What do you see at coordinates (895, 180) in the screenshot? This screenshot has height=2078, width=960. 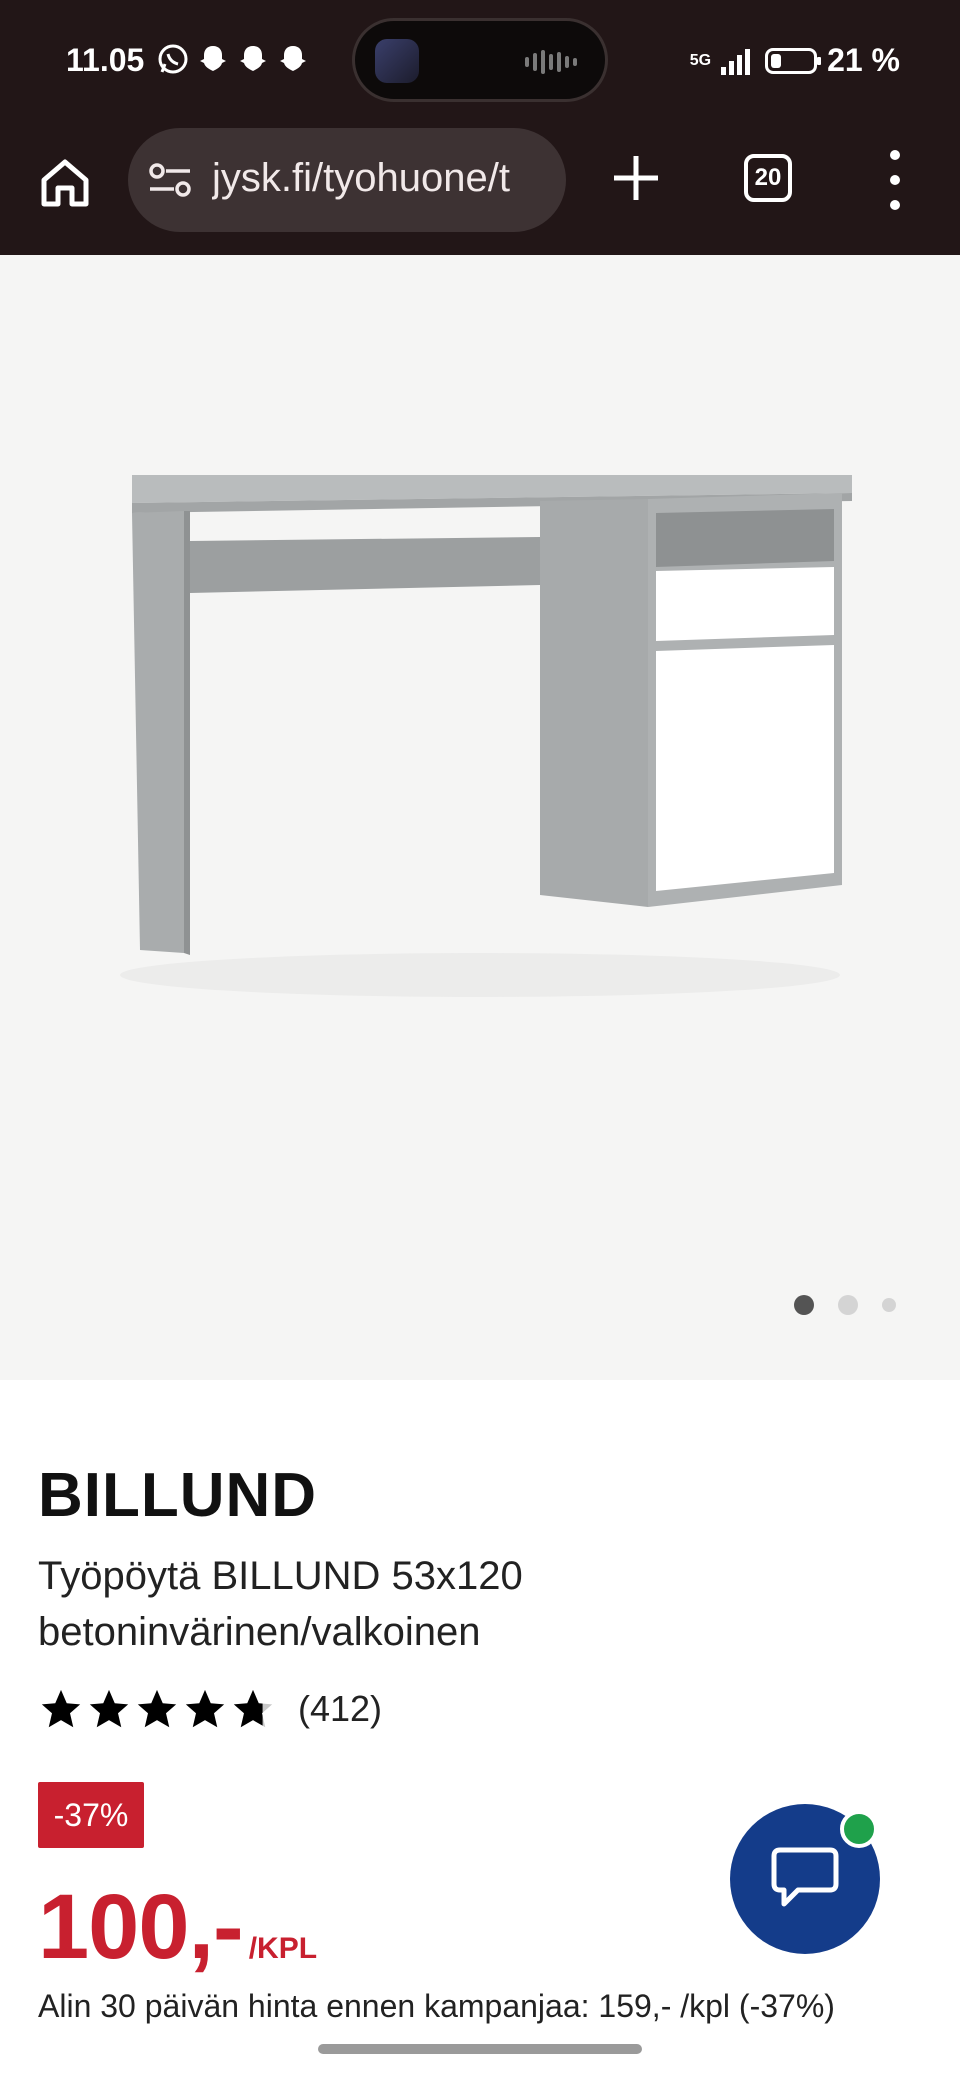 I see `more-menu-button` at bounding box center [895, 180].